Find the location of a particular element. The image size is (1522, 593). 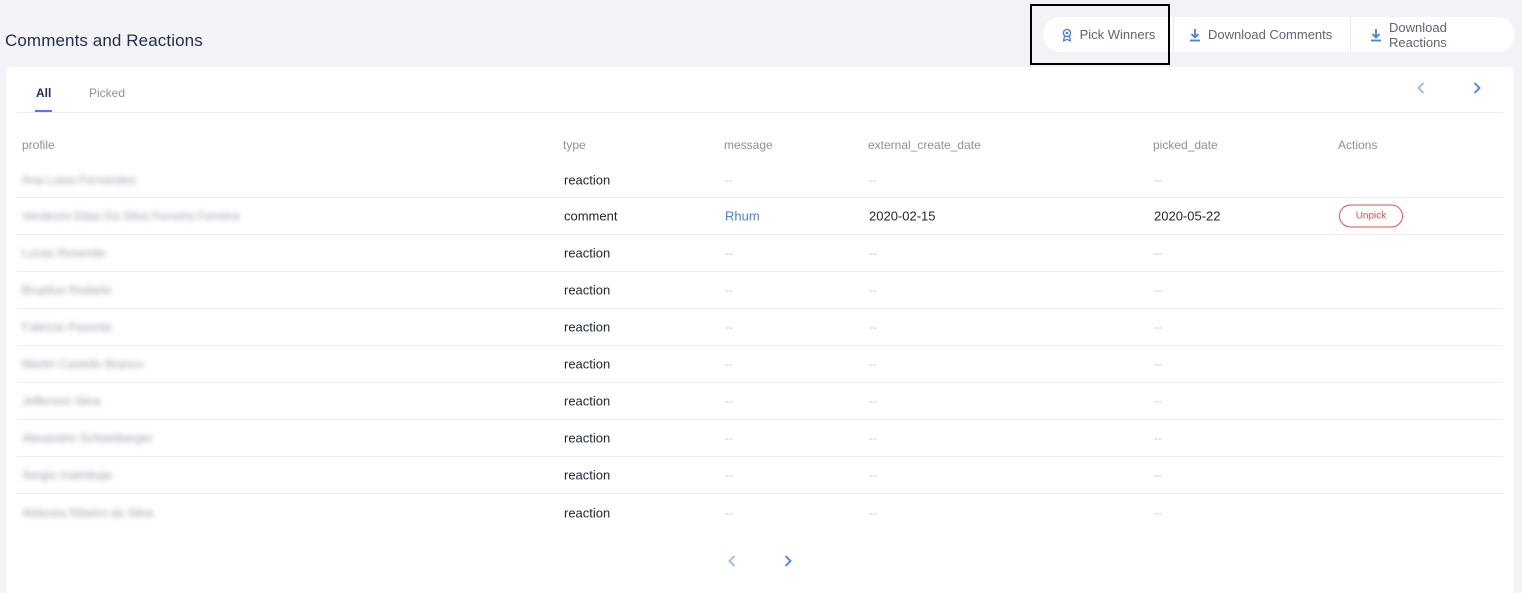

pick-winners-button: Pick Winners is located at coordinates (1108, 34).